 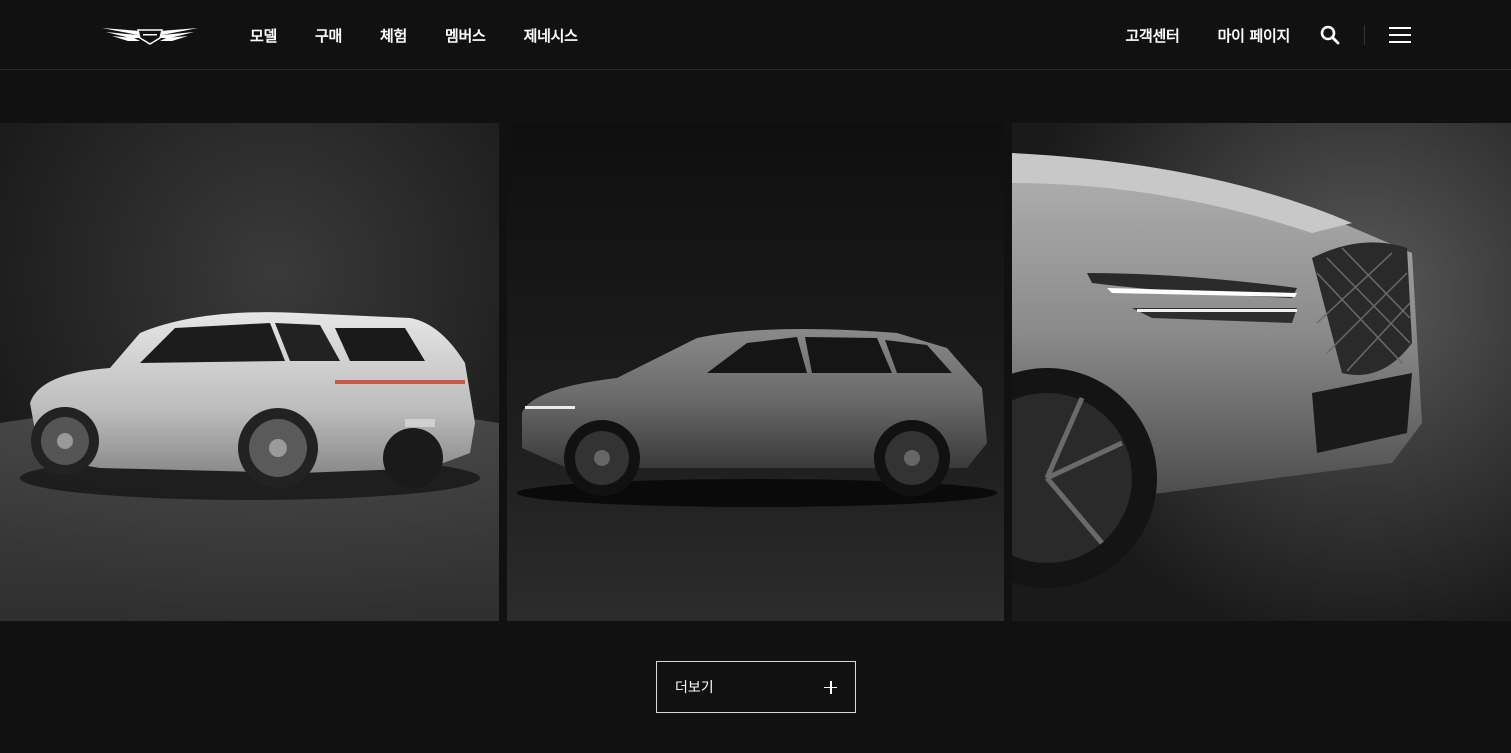 I want to click on main-nav: 모델 구매 체험 멤버스 제네시스, so click(x=433, y=35).